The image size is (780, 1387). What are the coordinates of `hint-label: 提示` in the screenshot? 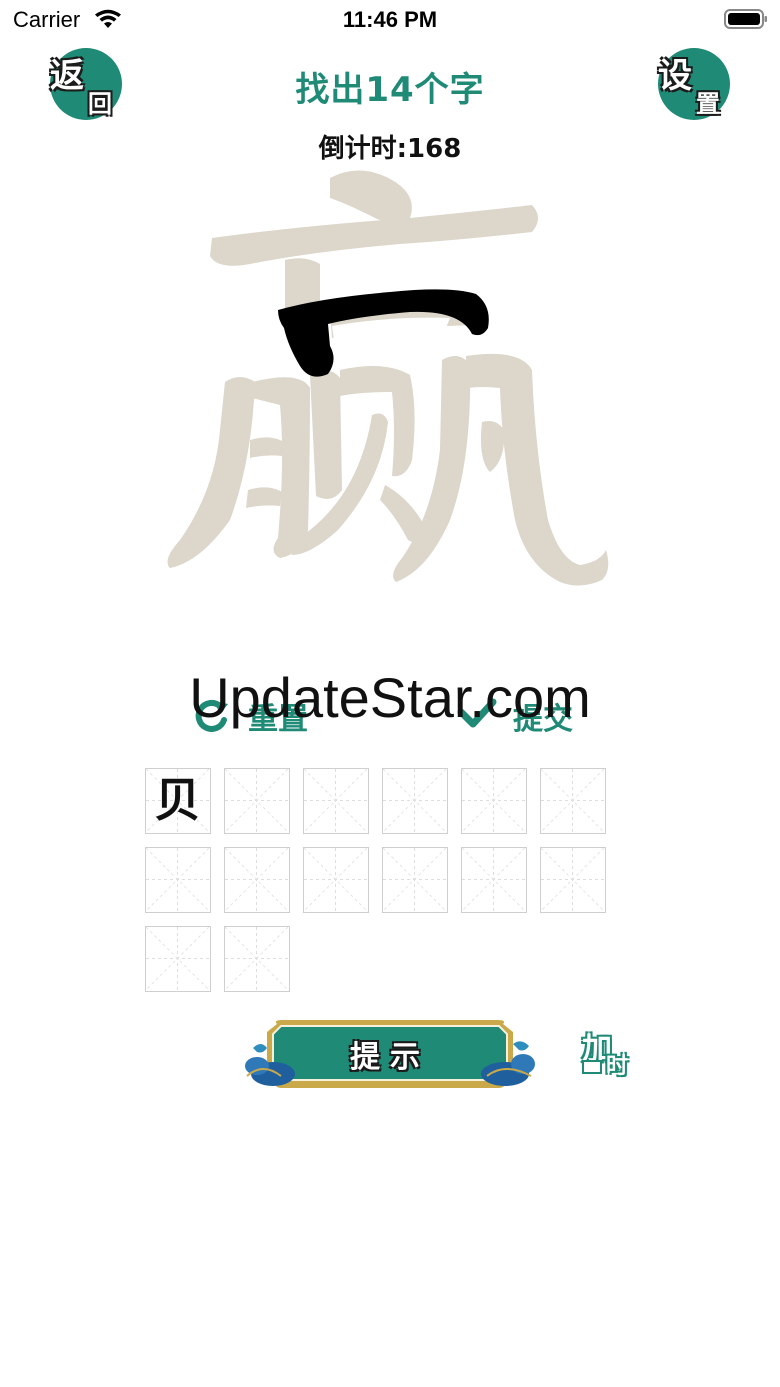 It's located at (390, 1057).